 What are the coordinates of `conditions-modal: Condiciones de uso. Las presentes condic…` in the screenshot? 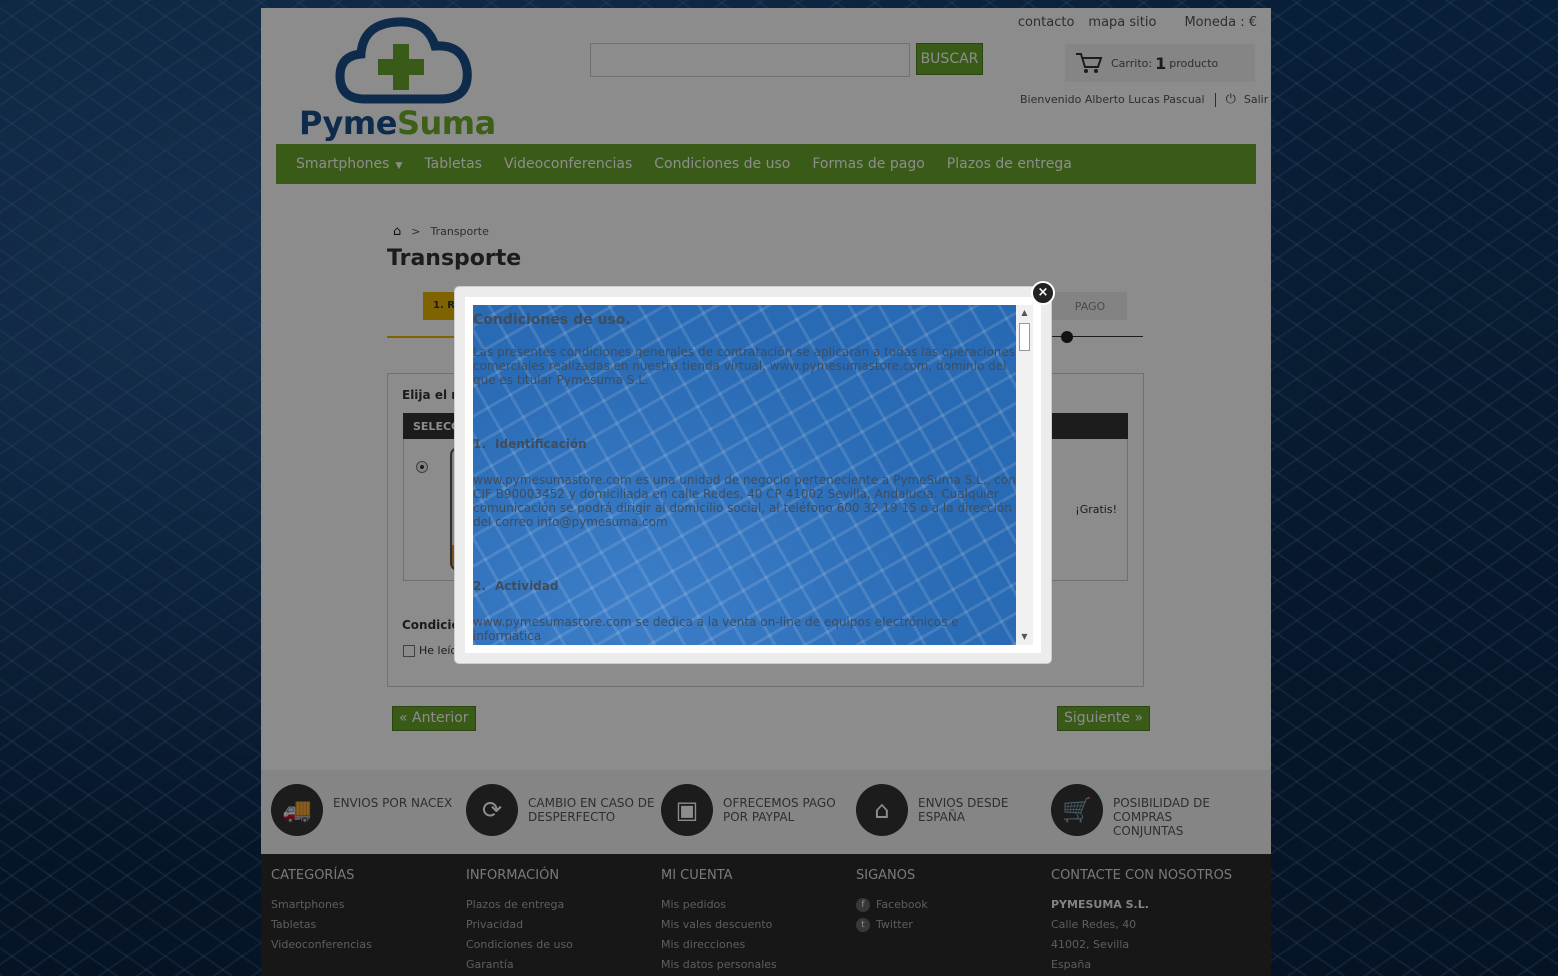 It's located at (753, 475).